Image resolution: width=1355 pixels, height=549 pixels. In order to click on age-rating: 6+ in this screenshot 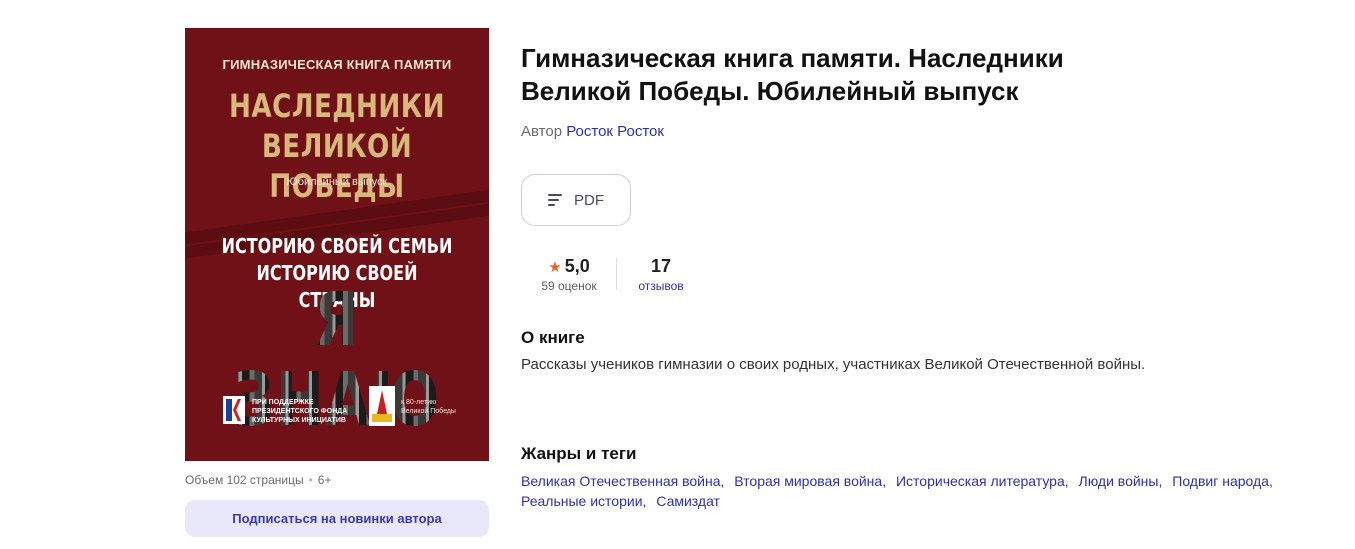, I will do `click(324, 480)`.